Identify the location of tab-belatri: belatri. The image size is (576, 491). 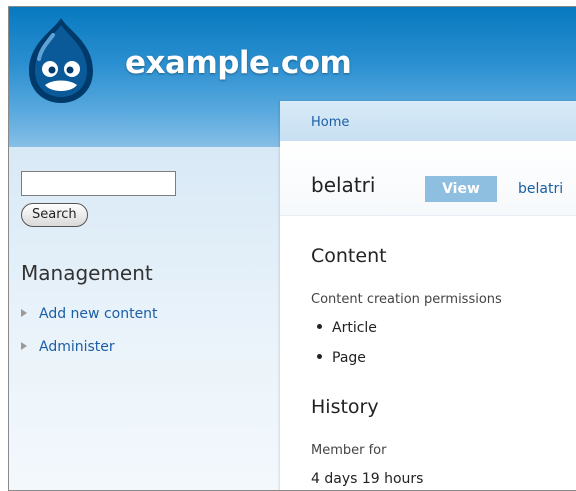
(540, 189).